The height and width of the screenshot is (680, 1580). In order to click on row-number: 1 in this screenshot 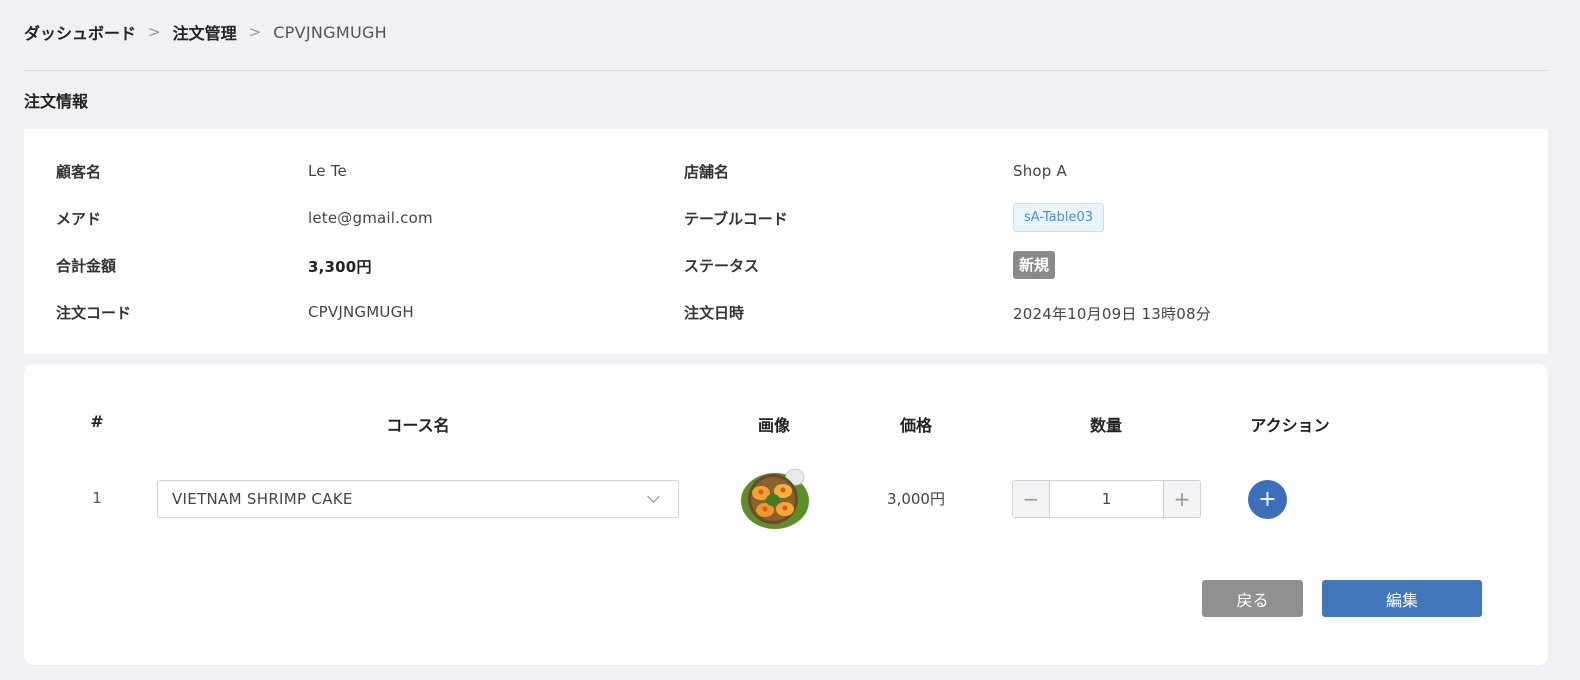, I will do `click(97, 498)`.